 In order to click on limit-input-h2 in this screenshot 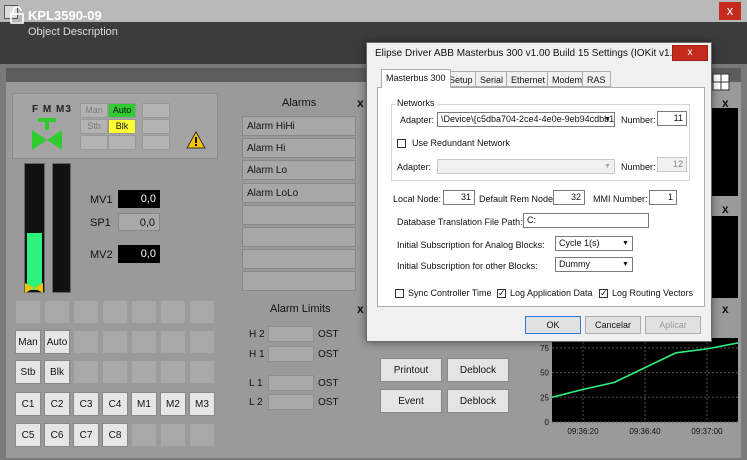, I will do `click(291, 334)`.